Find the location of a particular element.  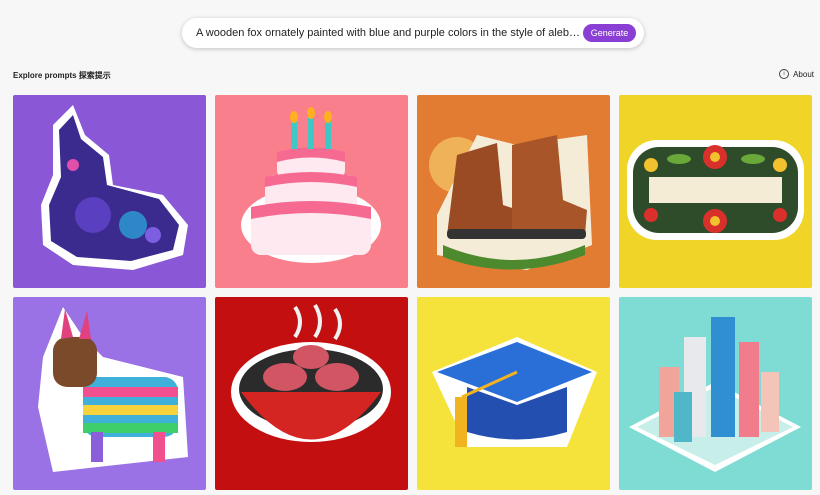

tile-floral-banner is located at coordinates (715, 191).